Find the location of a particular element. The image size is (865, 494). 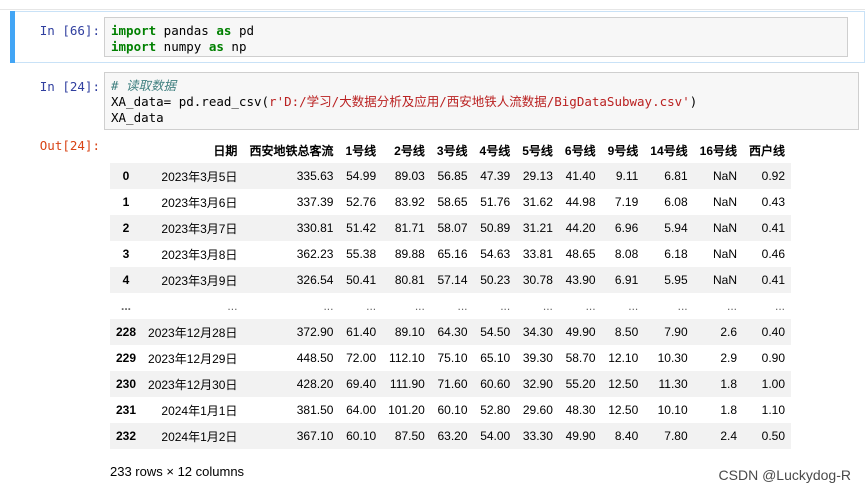

index-header is located at coordinates (126, 150).